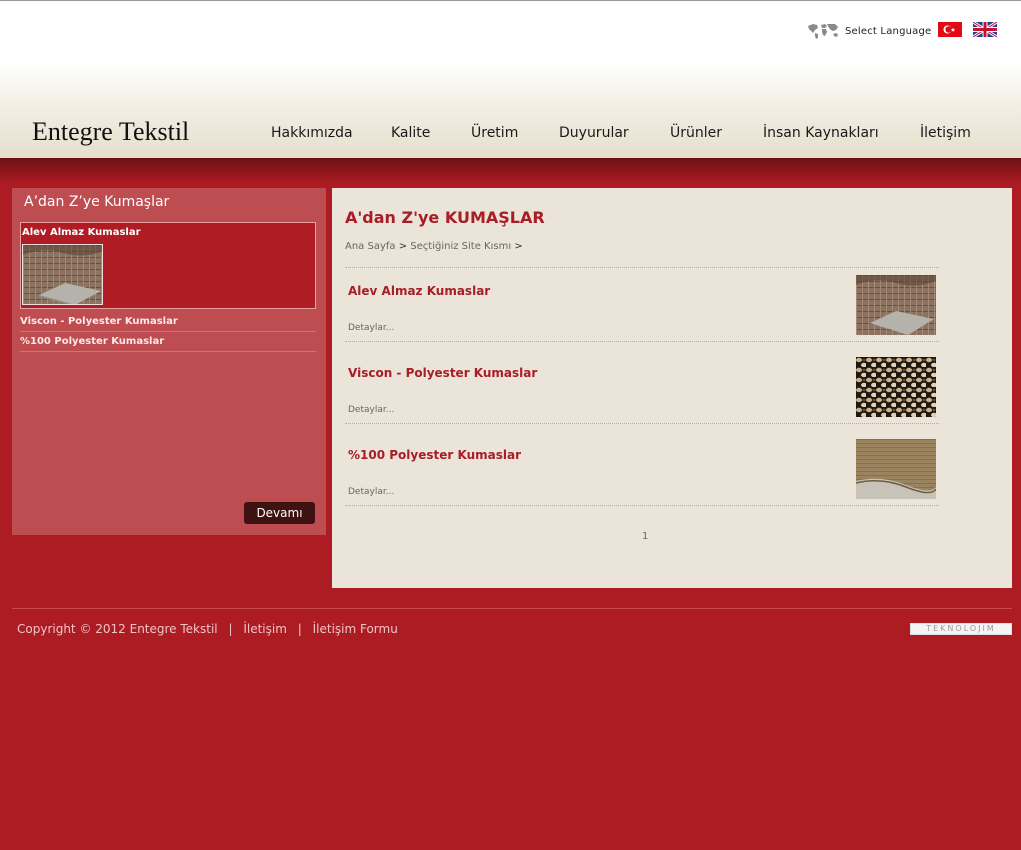 This screenshot has width=1021, height=850. Describe the element at coordinates (410, 133) in the screenshot. I see `nav-kalite: Kalite` at that location.